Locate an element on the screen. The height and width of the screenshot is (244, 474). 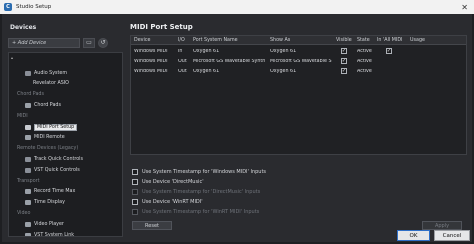
tree-category: Video is located at coordinates (23, 213).